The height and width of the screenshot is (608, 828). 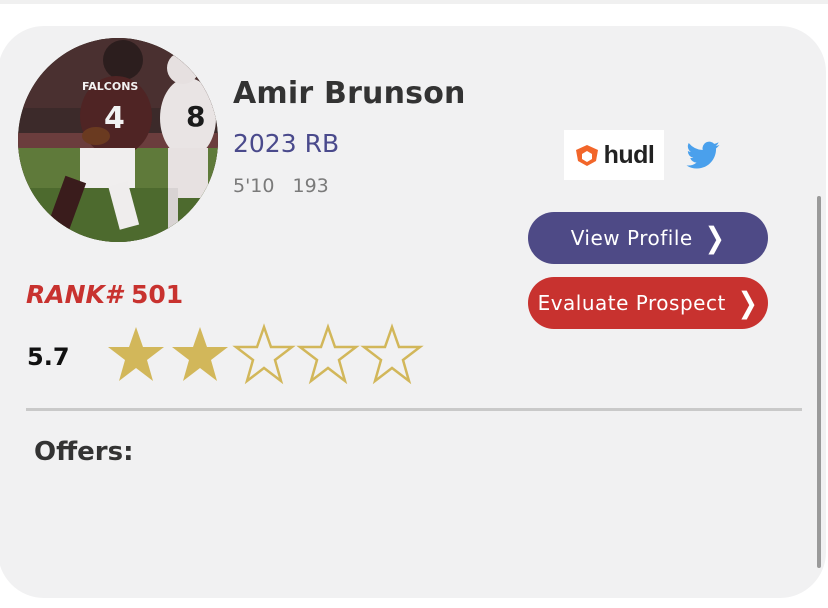 What do you see at coordinates (631, 238) in the screenshot?
I see `view-profile-label: View Profile` at bounding box center [631, 238].